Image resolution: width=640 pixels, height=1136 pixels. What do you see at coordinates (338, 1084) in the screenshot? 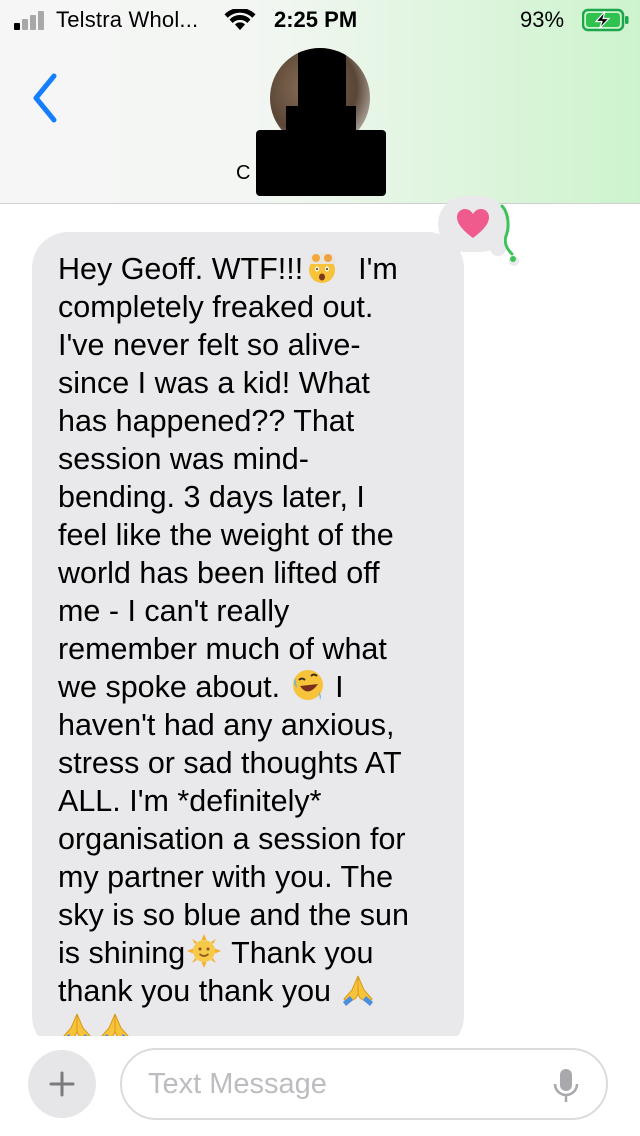
I see `text-message-input` at bounding box center [338, 1084].